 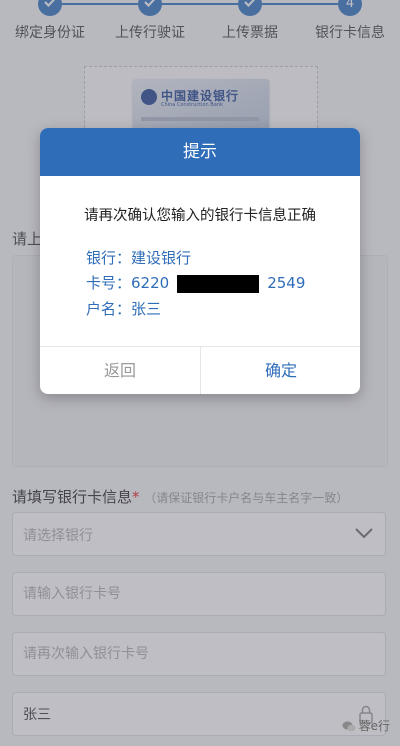 I want to click on watermark: 蓉e行, so click(x=366, y=725).